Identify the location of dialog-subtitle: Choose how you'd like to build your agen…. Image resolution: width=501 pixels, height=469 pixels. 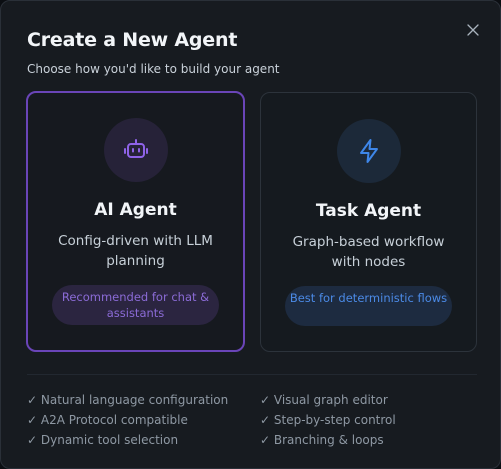
(153, 69).